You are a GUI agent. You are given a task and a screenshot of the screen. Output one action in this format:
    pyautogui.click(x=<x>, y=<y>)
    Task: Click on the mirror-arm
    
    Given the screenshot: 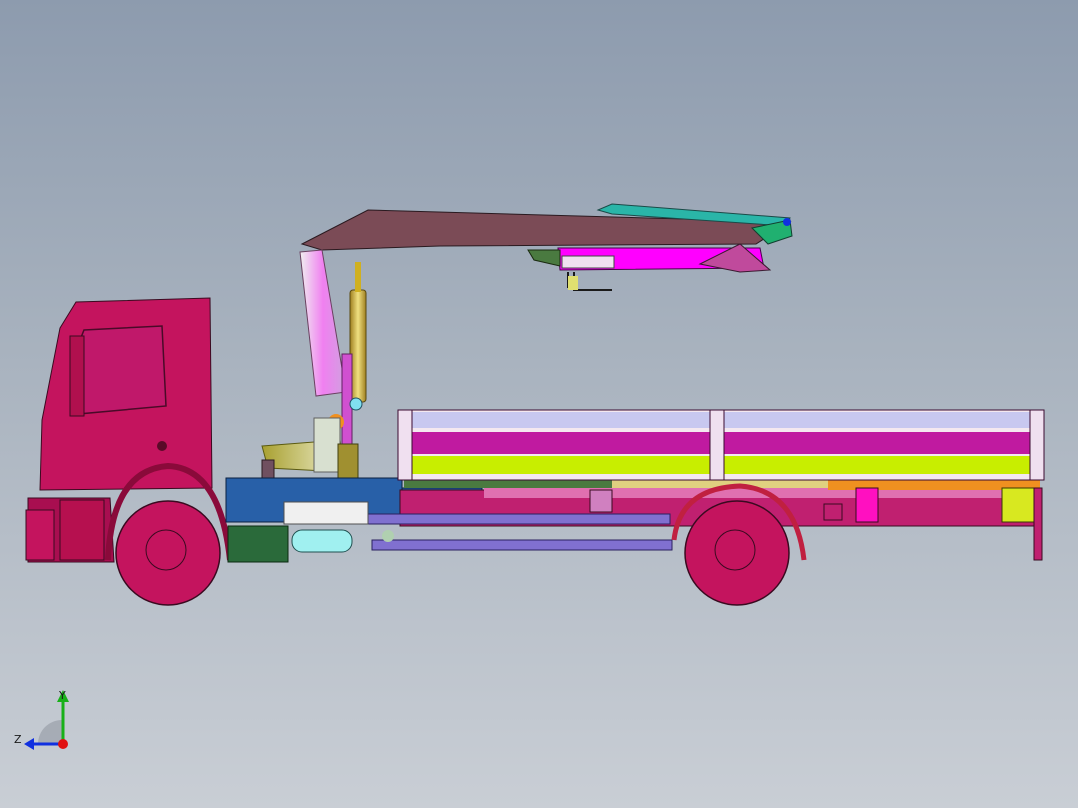 What is the action you would take?
    pyautogui.click(x=77, y=376)
    